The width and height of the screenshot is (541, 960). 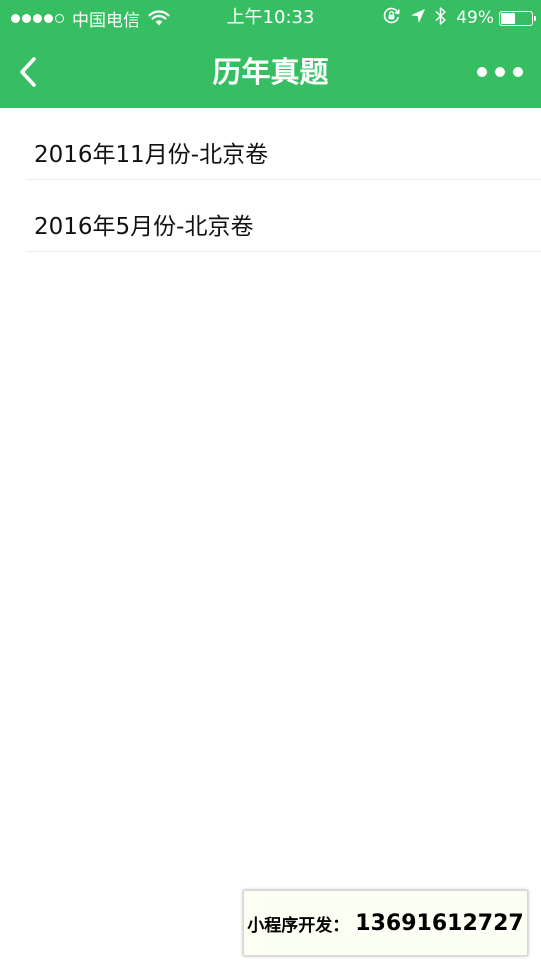 I want to click on promo-watermark: 小程序开发： 13691612727, so click(x=385, y=923).